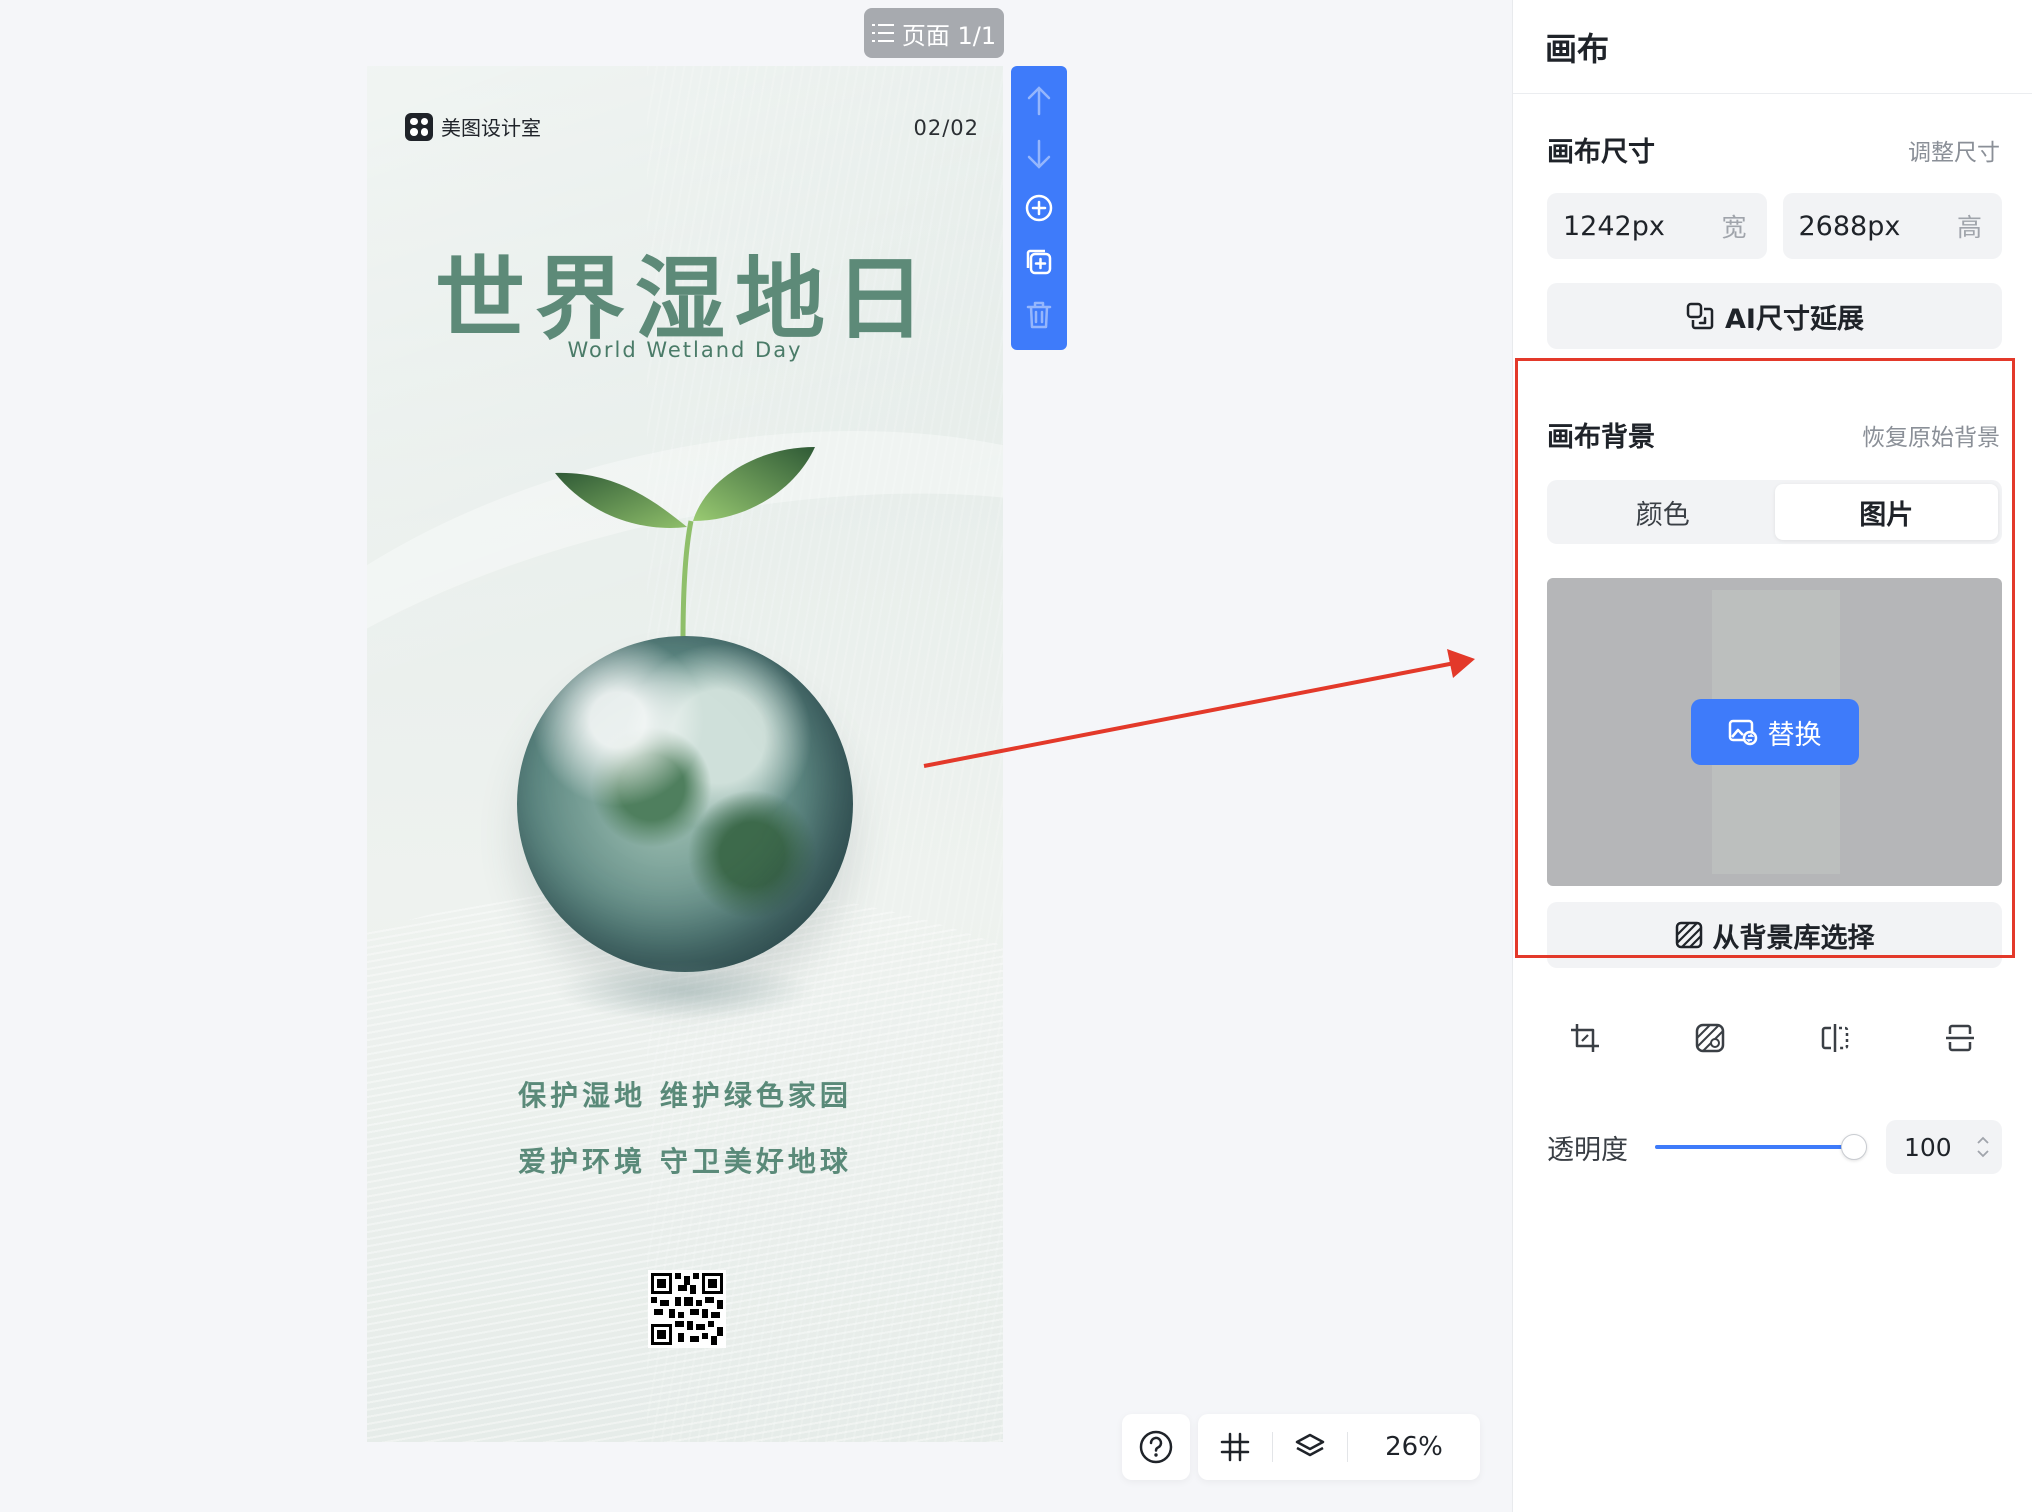 The width and height of the screenshot is (2032, 1512). I want to click on poster-brand: 美图设计室, so click(473, 126).